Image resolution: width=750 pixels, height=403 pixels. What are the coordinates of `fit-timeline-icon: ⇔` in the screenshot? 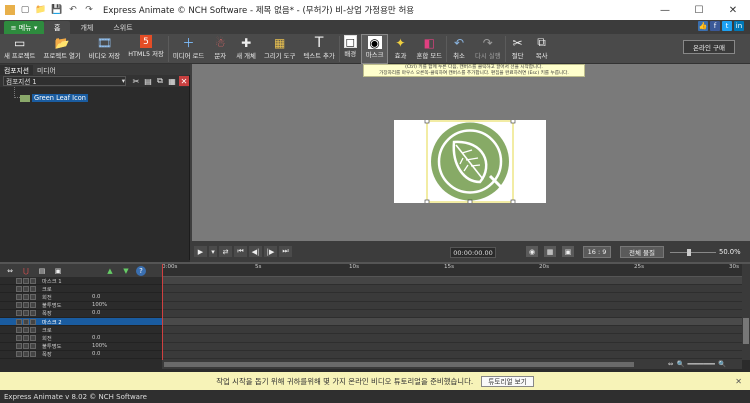 It's located at (670, 364).